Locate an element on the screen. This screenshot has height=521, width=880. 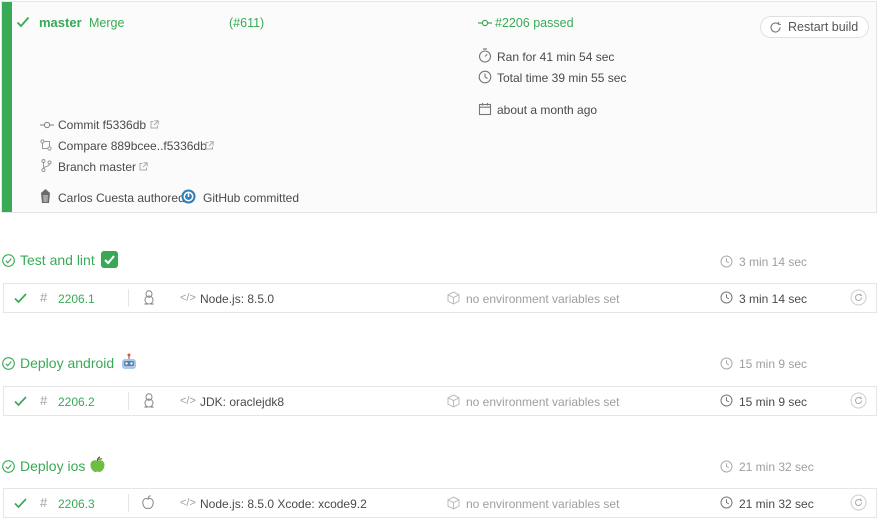
job-number-link: 2206.1 is located at coordinates (76, 299).